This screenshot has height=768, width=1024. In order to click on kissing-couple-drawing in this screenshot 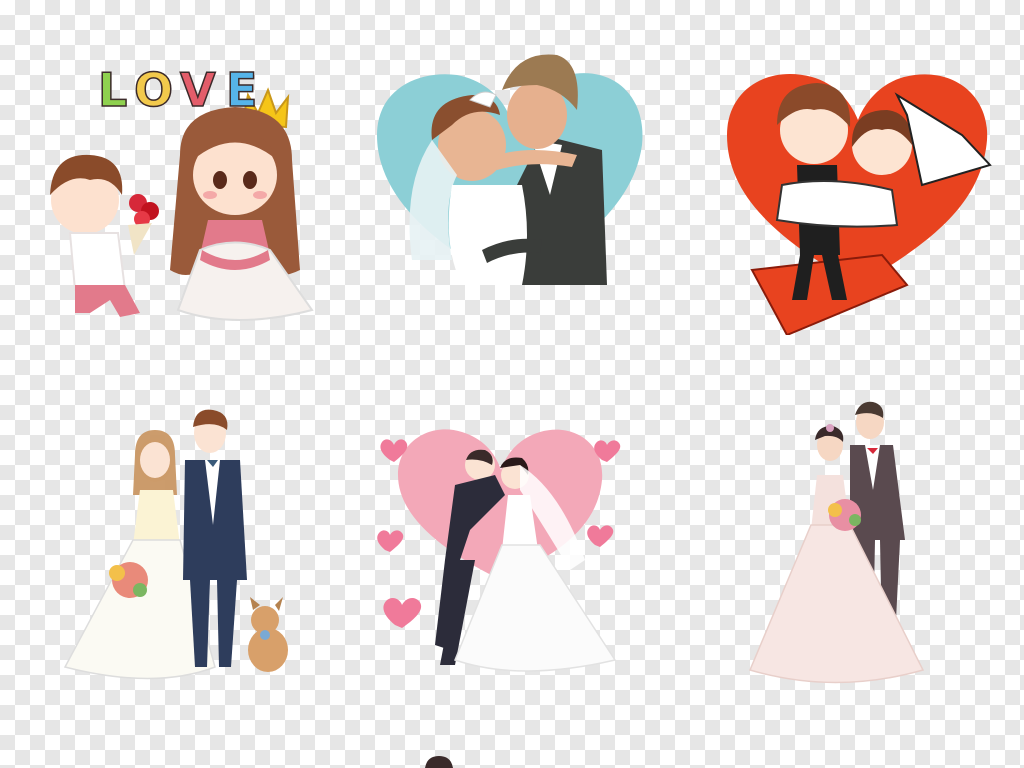, I will do `click(510, 169)`.